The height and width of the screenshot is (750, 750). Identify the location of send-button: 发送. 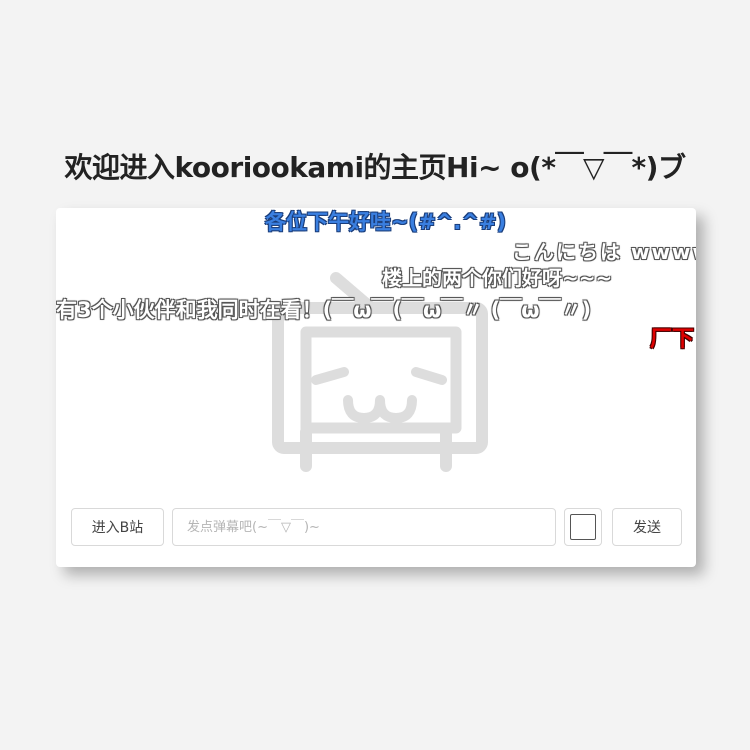
(647, 527).